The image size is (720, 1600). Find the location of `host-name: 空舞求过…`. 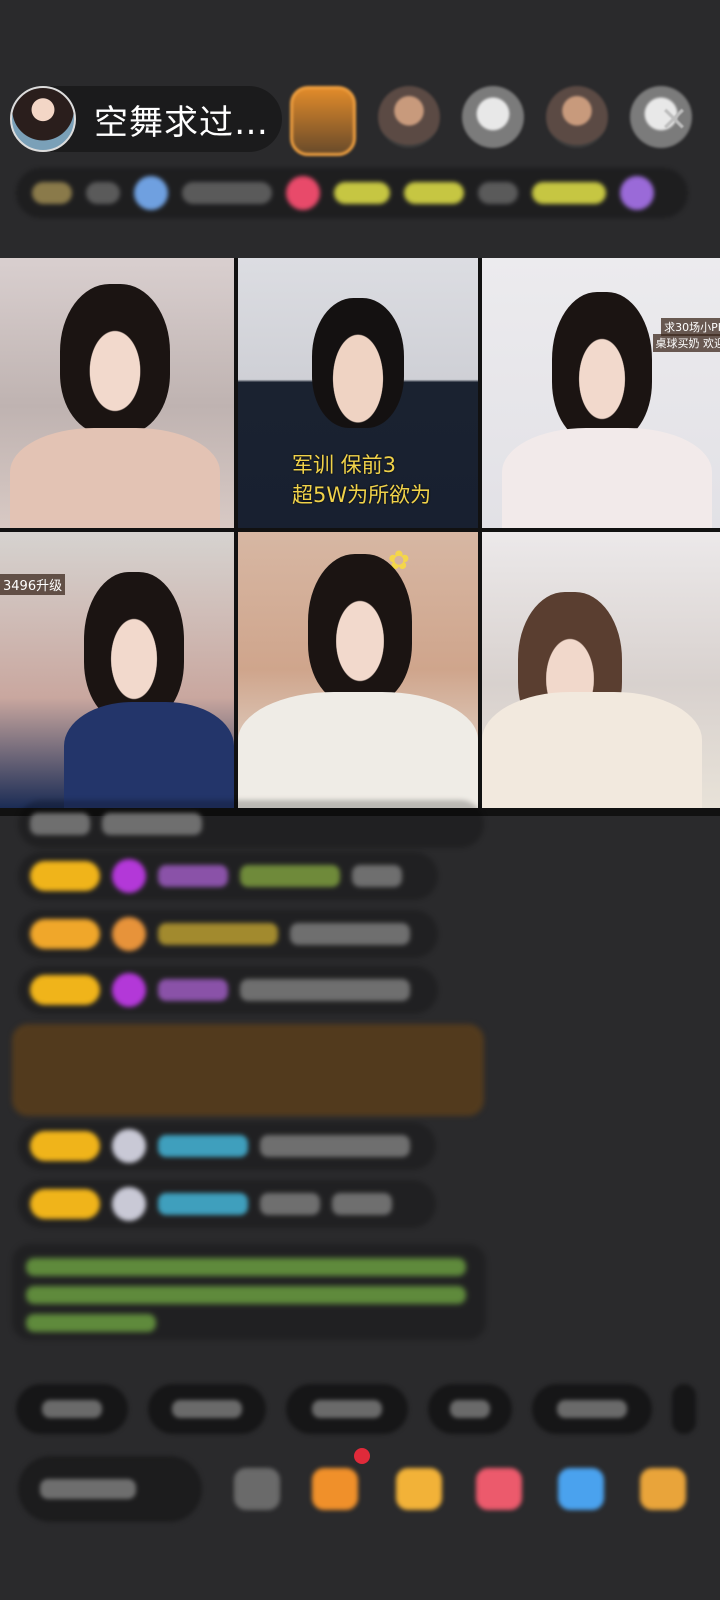

host-name: 空舞求过… is located at coordinates (181, 122).